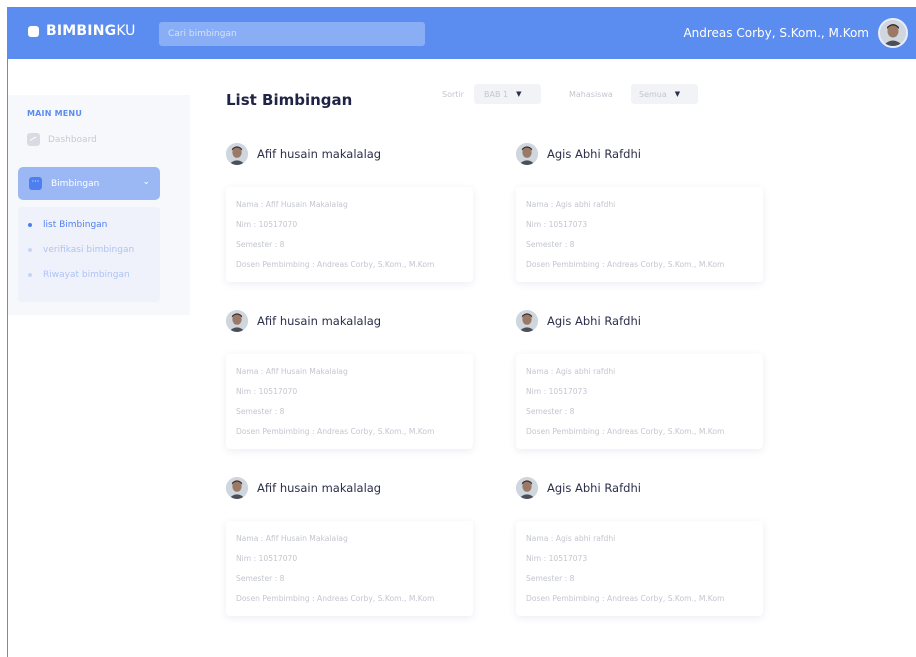  I want to click on brand-square-icon, so click(33, 31).